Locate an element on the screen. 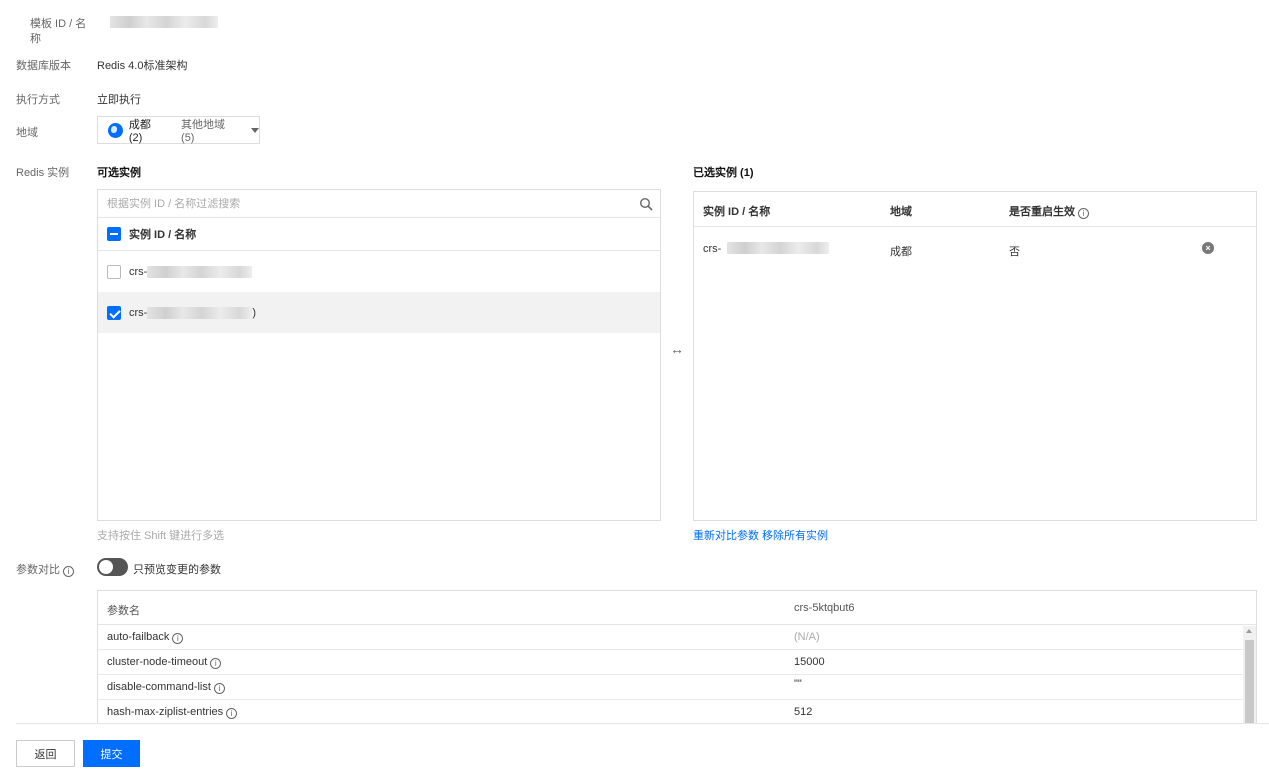 This screenshot has width=1269, height=775. selected-title: 已选实例 (1) is located at coordinates (723, 173).